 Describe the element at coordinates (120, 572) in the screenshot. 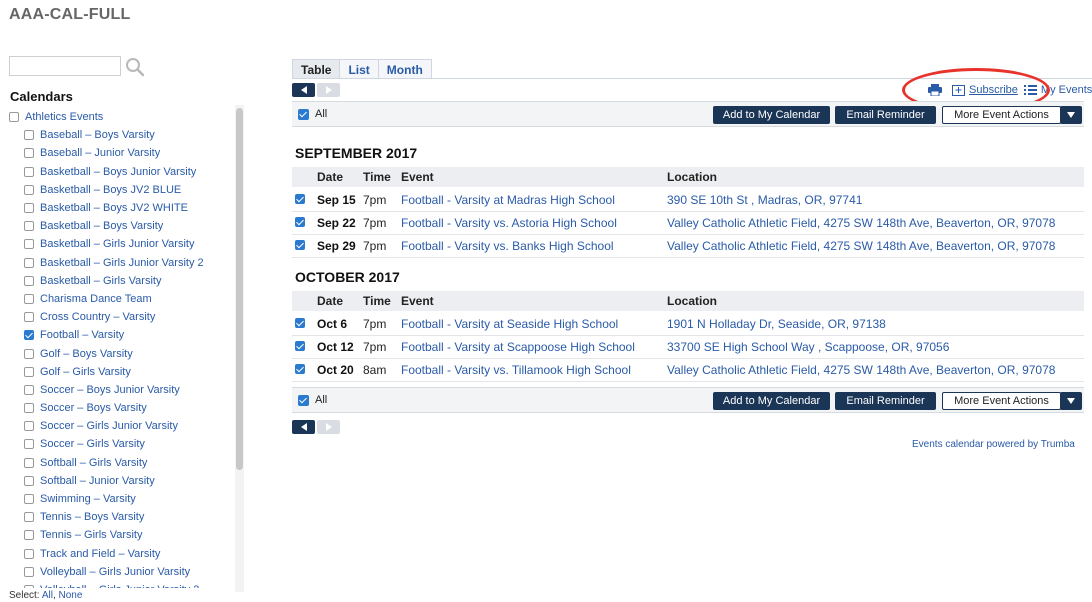

I see `calendar-item: Volleyball – Girls Junior Varsity` at that location.